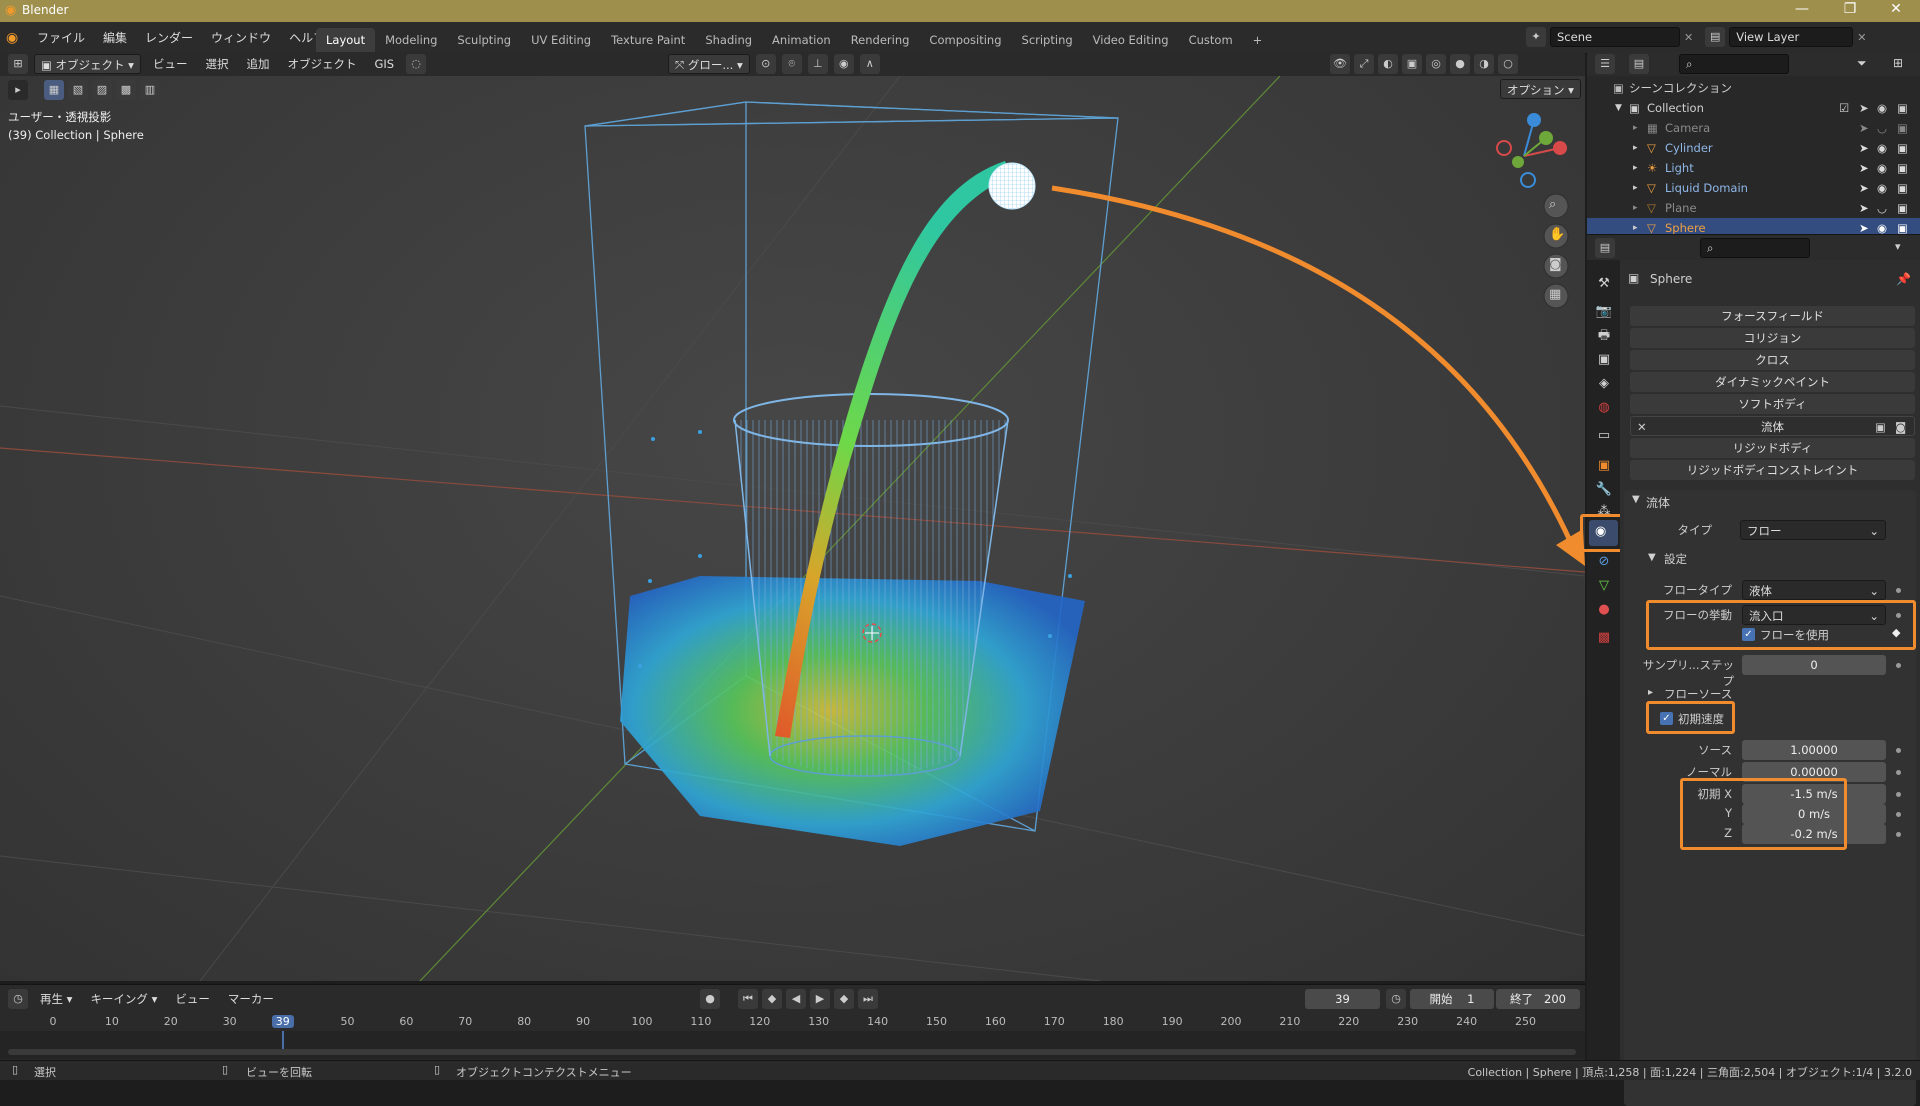 The image size is (1920, 1106). I want to click on jump-end-icon: ⏭, so click(868, 999).